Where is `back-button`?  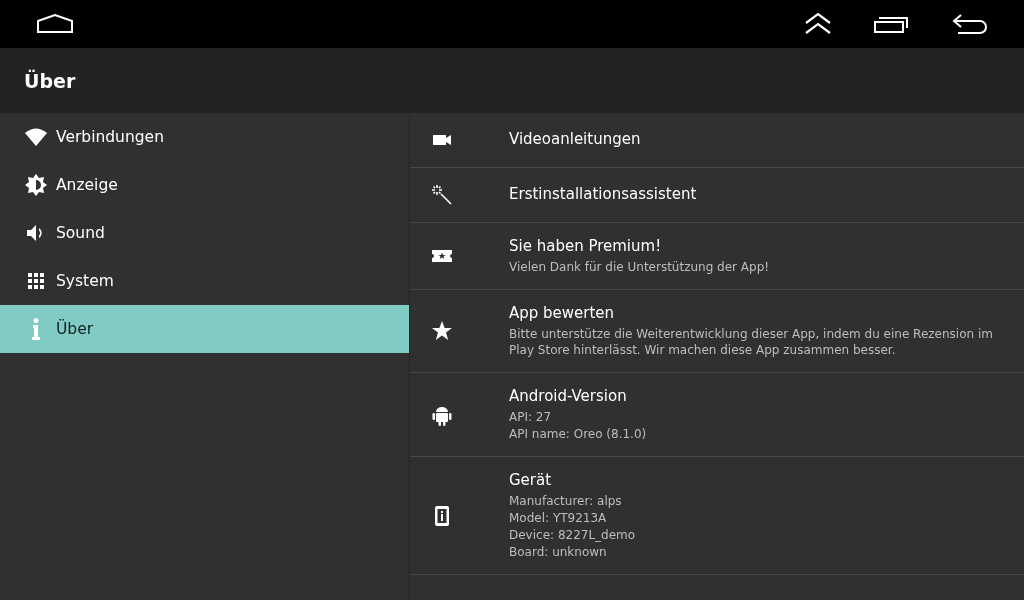
back-button is located at coordinates (970, 24).